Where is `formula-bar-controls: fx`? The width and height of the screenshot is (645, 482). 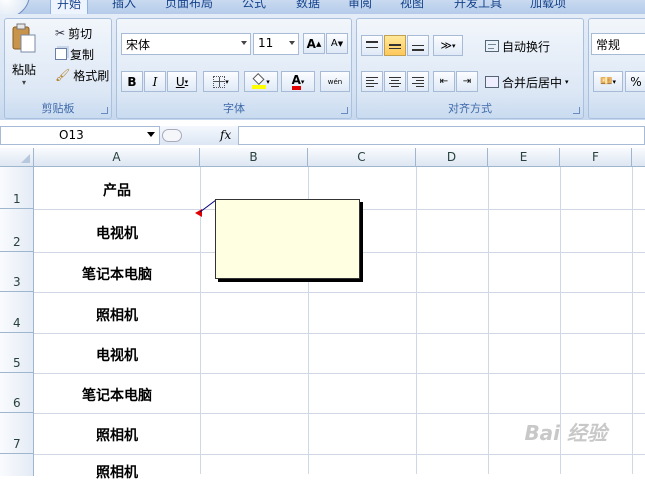 formula-bar-controls: fx is located at coordinates (199, 135).